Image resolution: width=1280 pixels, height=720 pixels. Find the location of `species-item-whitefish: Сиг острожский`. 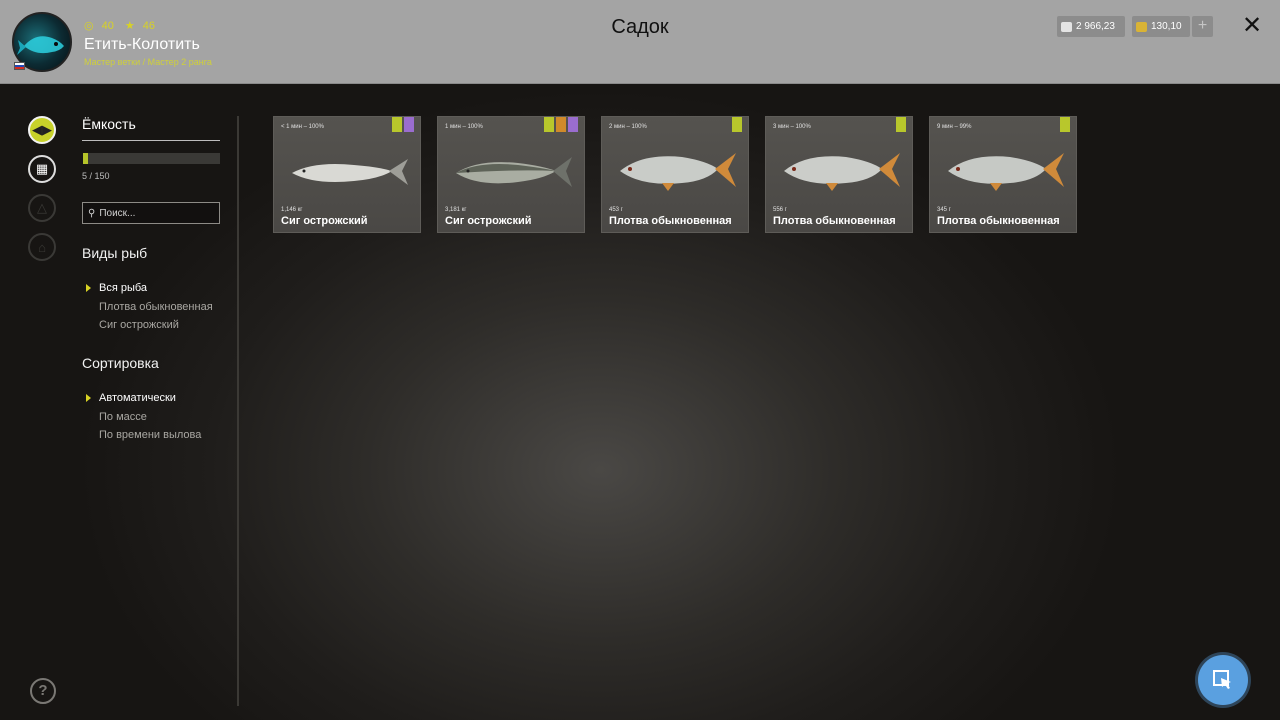

species-item-whitefish: Сиг острожский is located at coordinates (139, 325).